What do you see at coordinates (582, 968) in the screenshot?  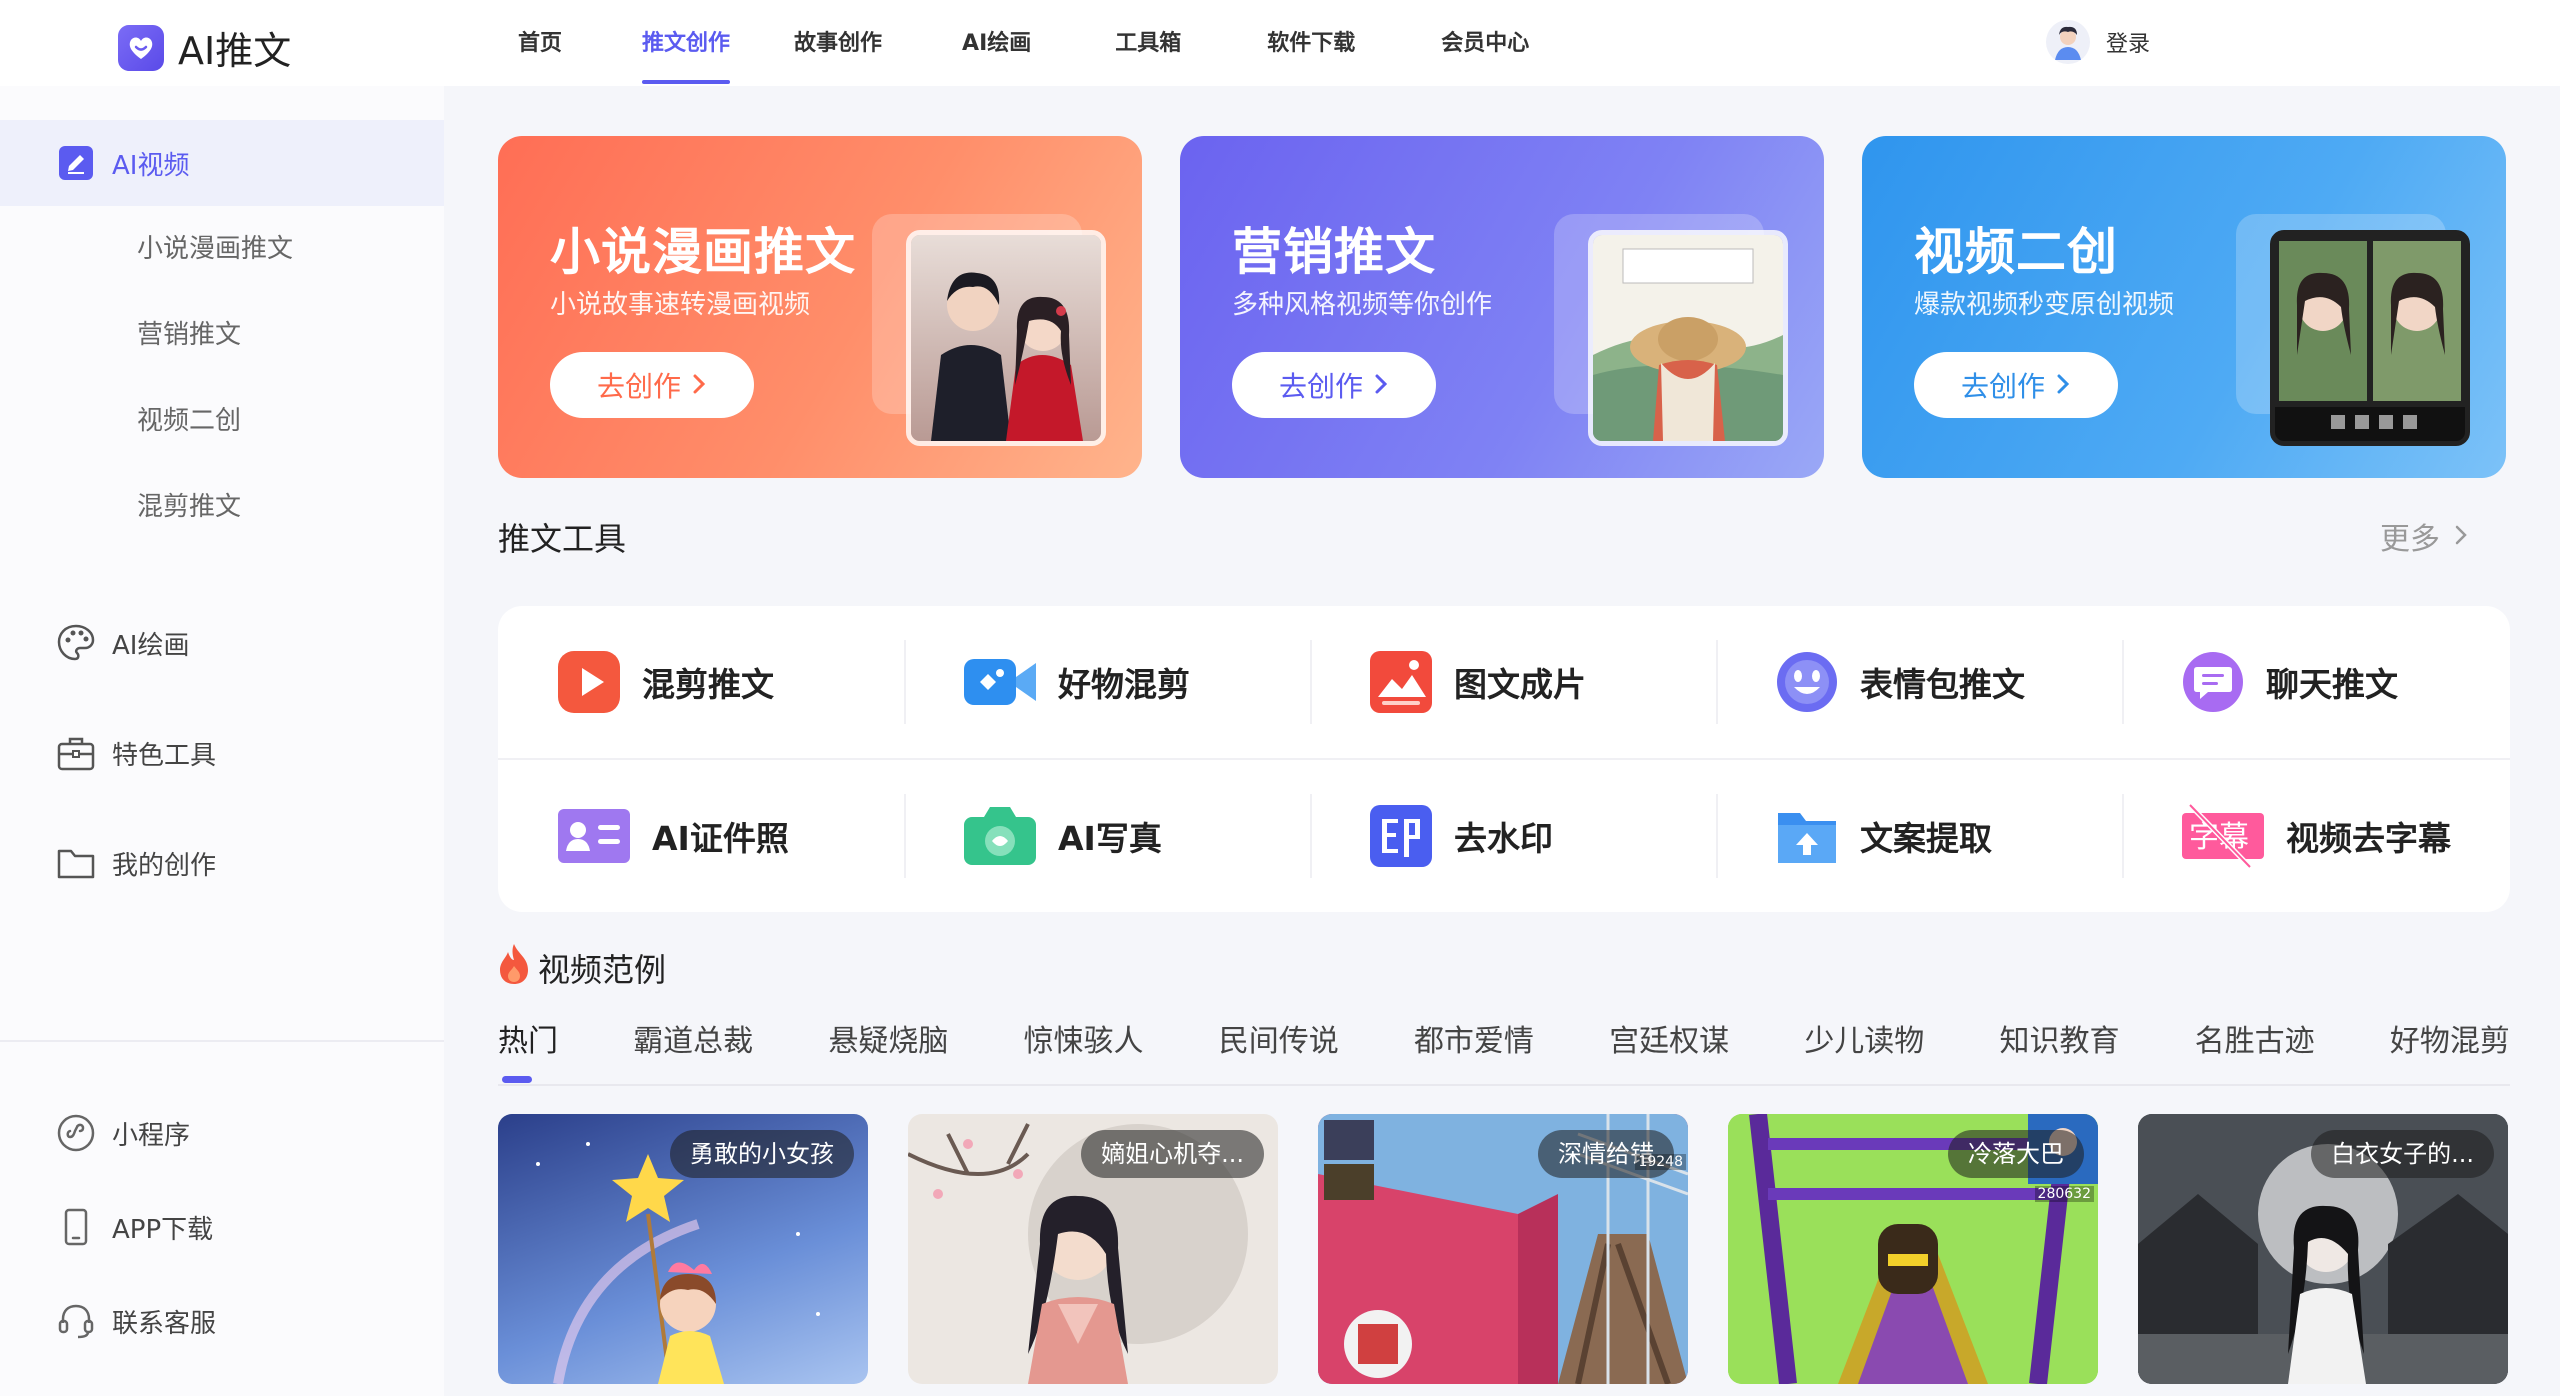 I see `video-section-header: 视频范例` at bounding box center [582, 968].